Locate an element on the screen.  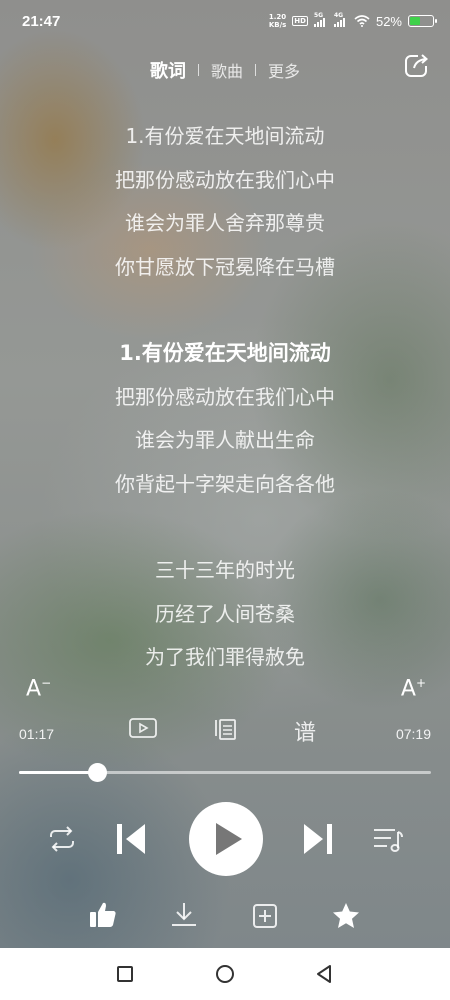
copy-icon is located at coordinates (225, 729).